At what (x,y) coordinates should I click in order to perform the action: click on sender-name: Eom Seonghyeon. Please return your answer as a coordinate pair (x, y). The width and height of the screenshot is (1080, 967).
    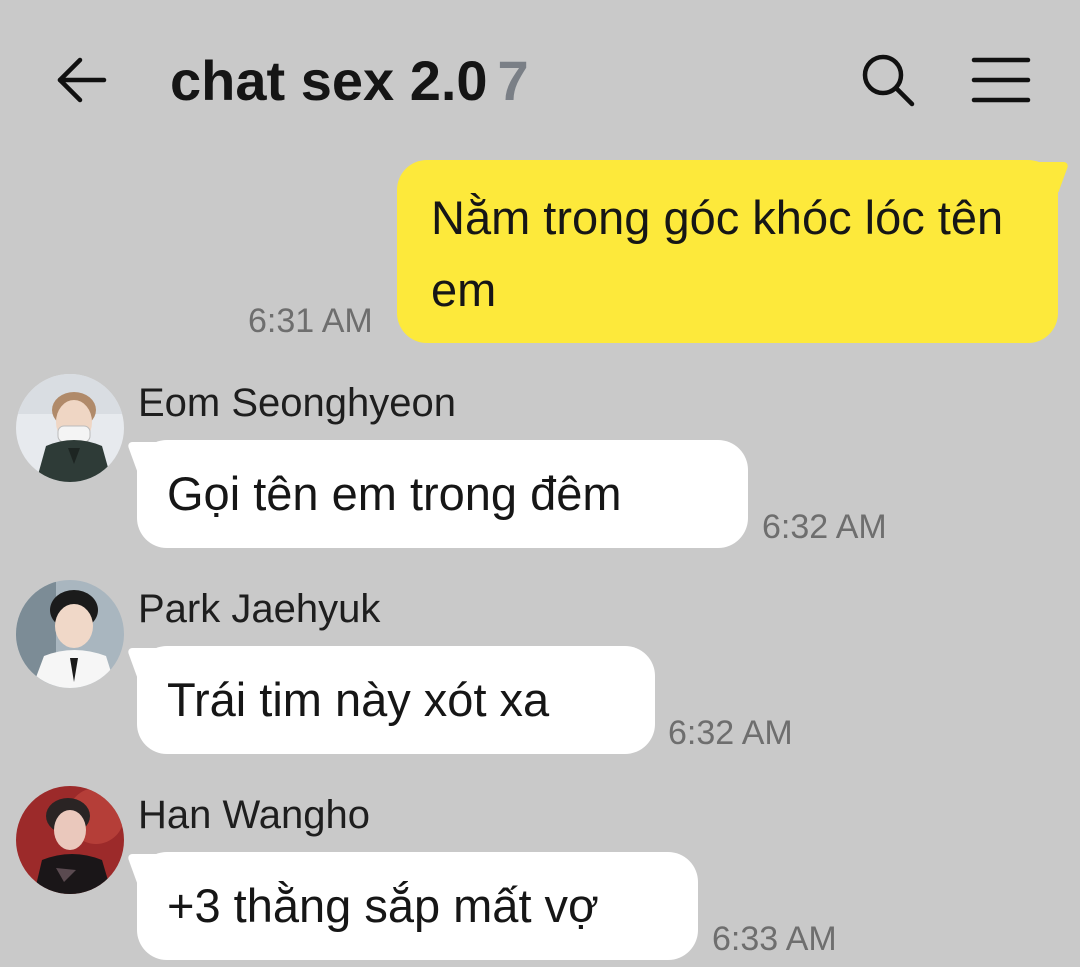
    Looking at the image, I should click on (297, 403).